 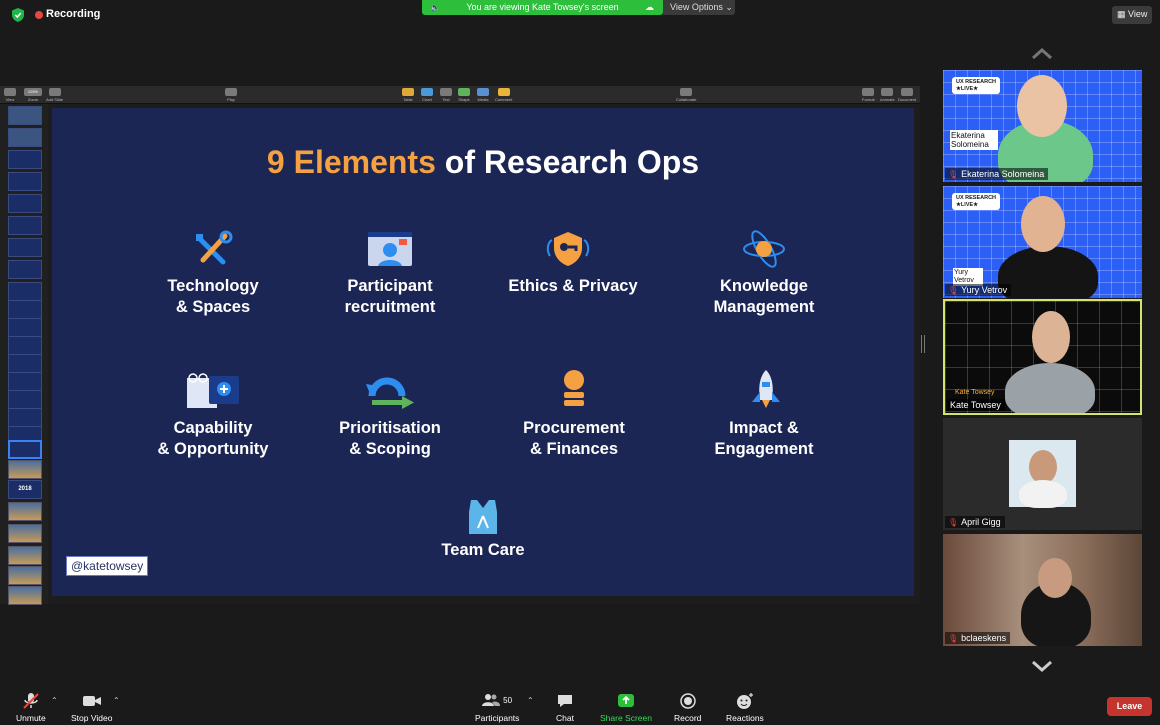 I want to click on overlay-name-kate: Kate Towsey, so click(x=975, y=392).